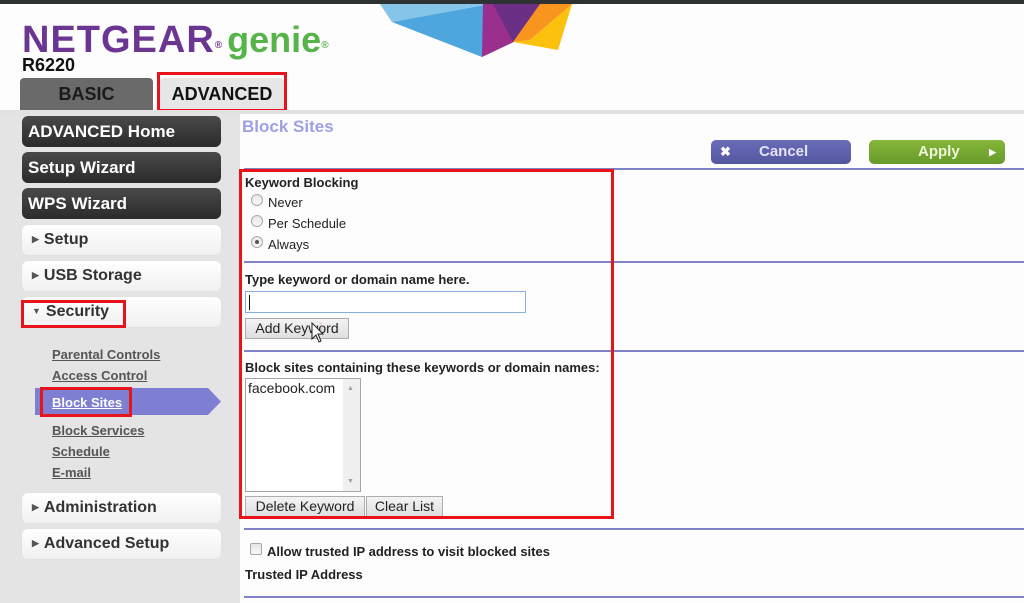  I want to click on sidebar-subitem-block-services: Block Services, so click(98, 430).